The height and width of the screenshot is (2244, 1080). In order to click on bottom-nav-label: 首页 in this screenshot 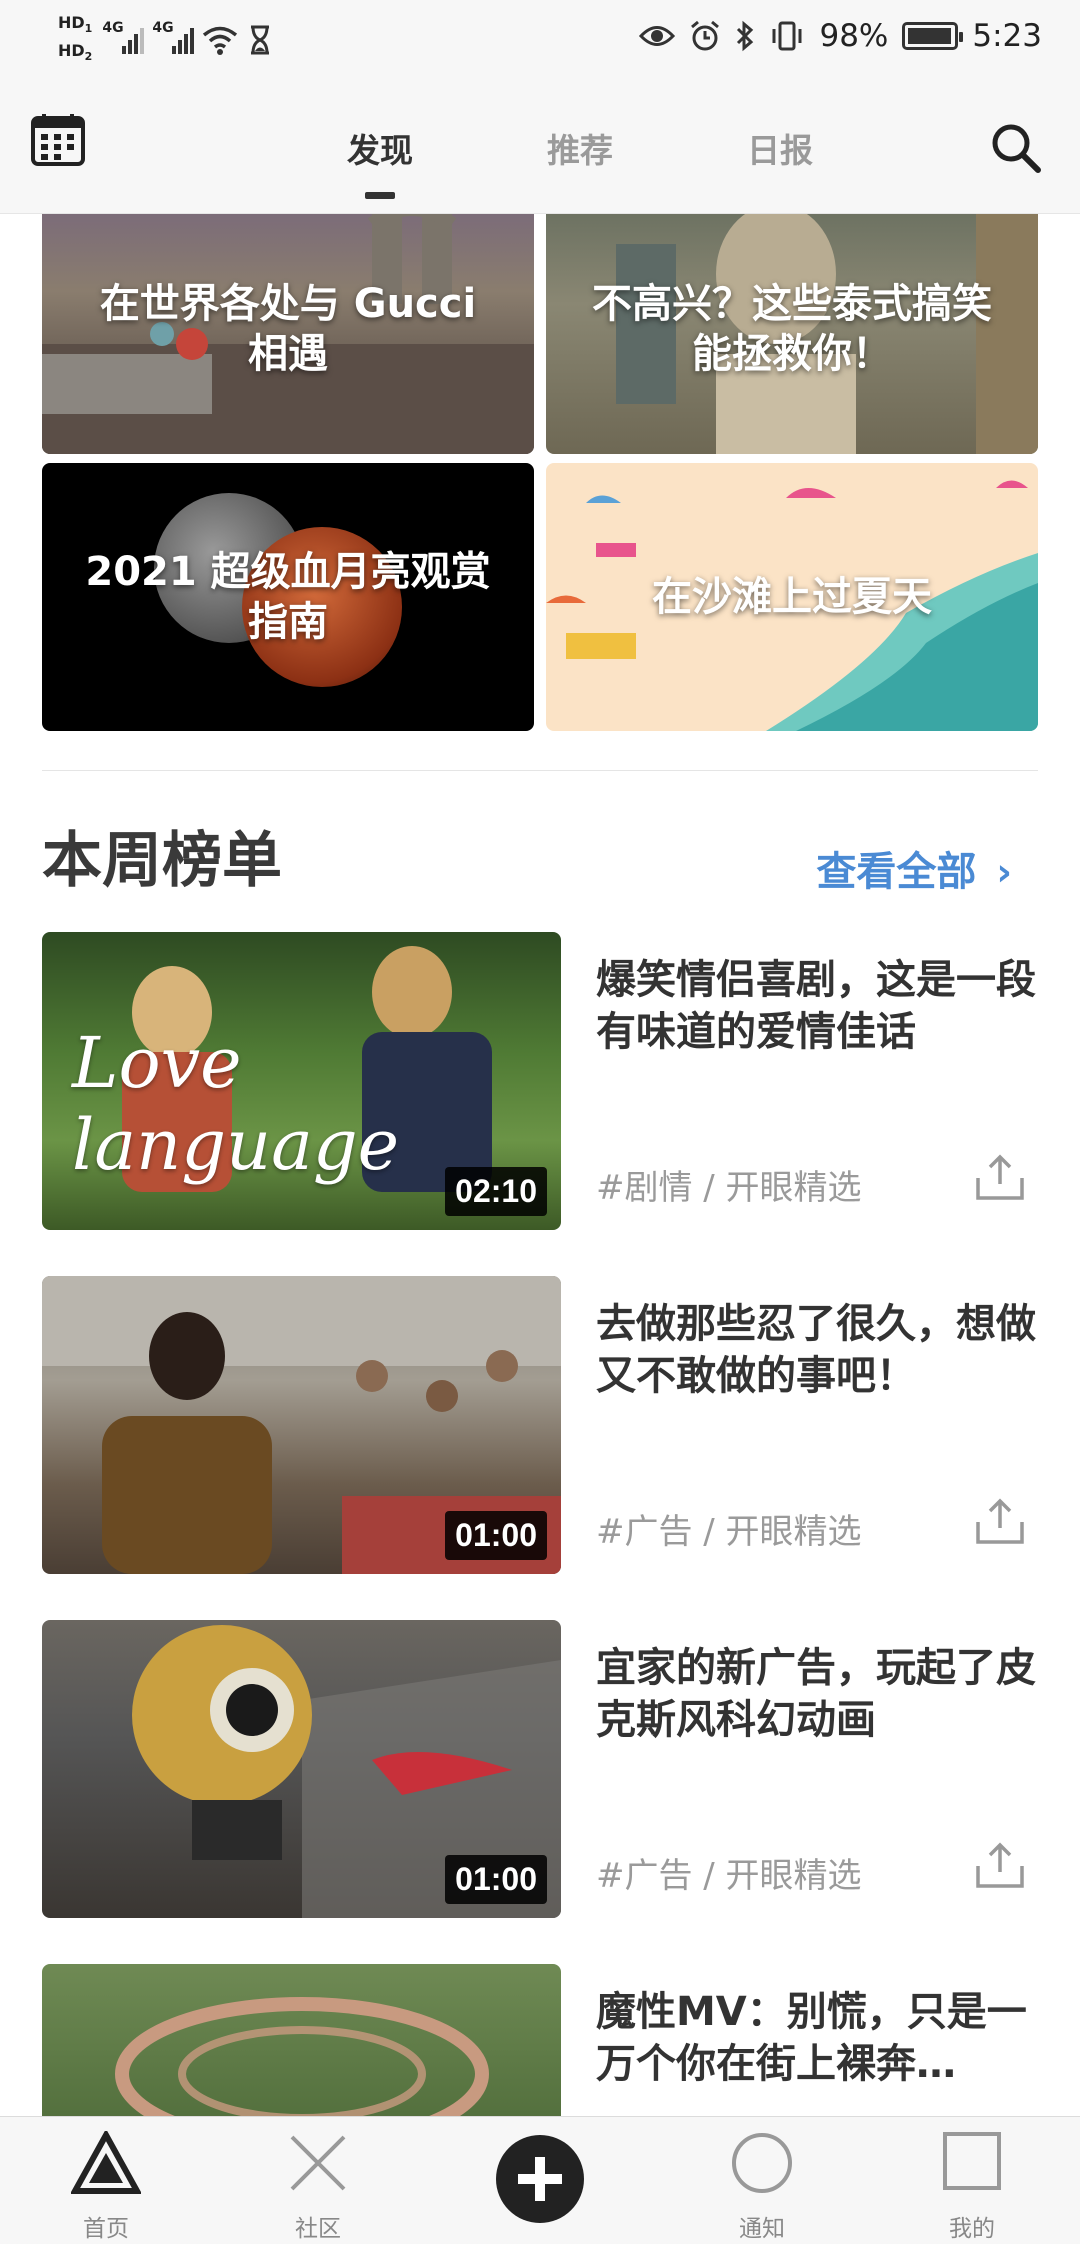, I will do `click(106, 2229)`.